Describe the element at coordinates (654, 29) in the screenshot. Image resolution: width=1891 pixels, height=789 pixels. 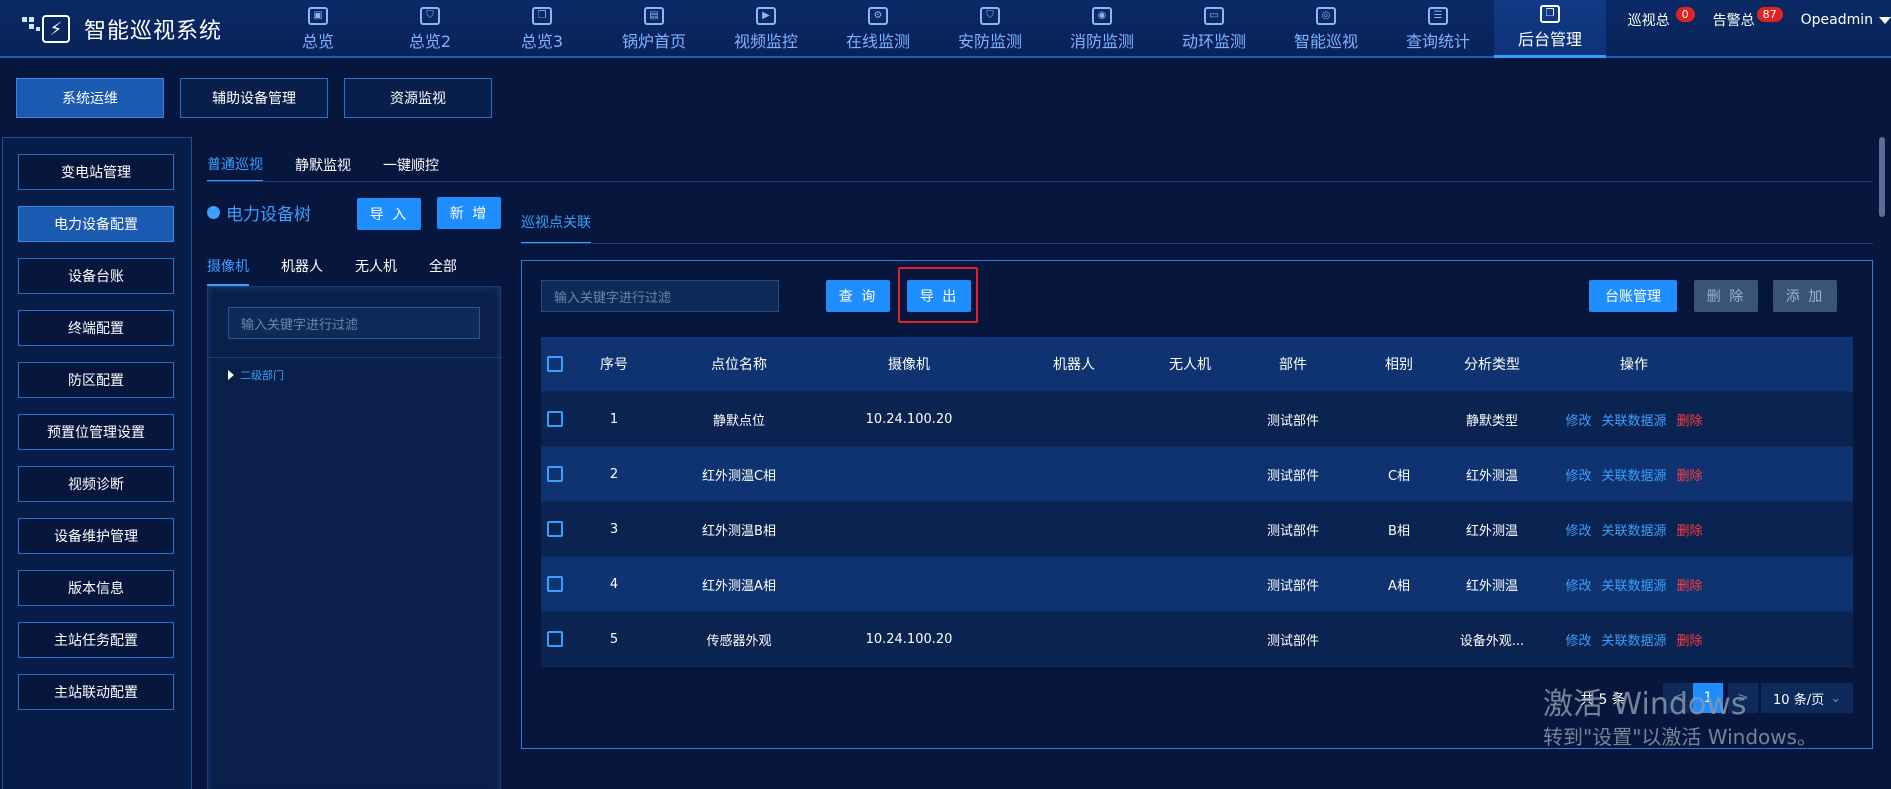
I see `nav-item-3: ▤ 锅炉首页` at that location.